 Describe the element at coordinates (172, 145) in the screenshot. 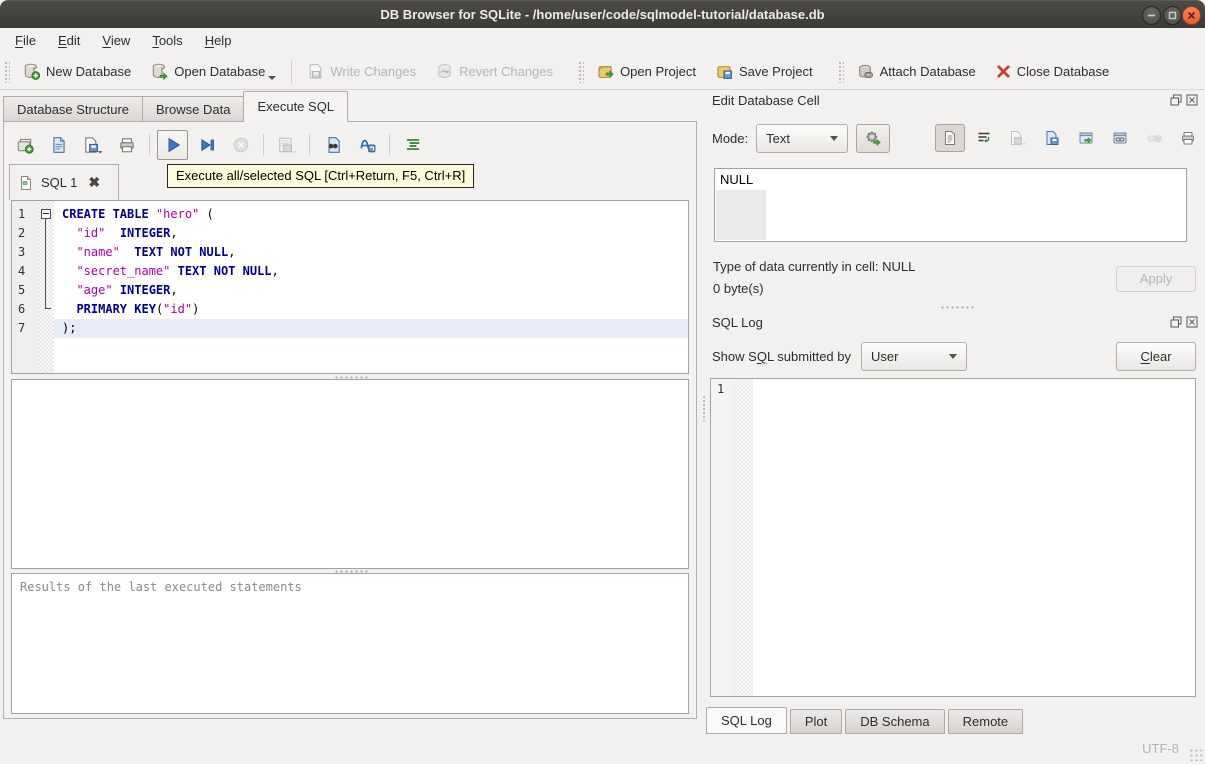

I see `execute-all-button` at that location.